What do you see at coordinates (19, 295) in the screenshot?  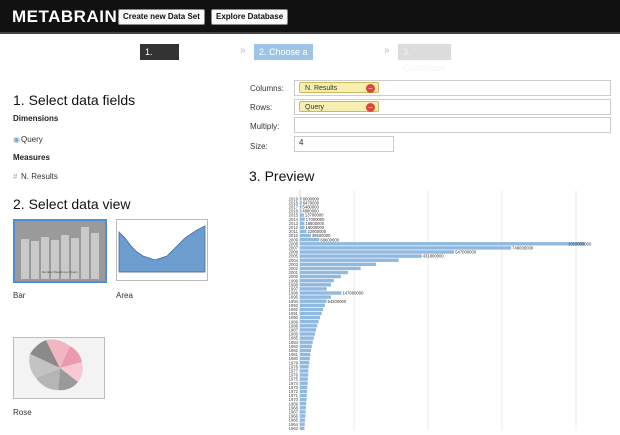 I see `view-label-bar: Bar` at bounding box center [19, 295].